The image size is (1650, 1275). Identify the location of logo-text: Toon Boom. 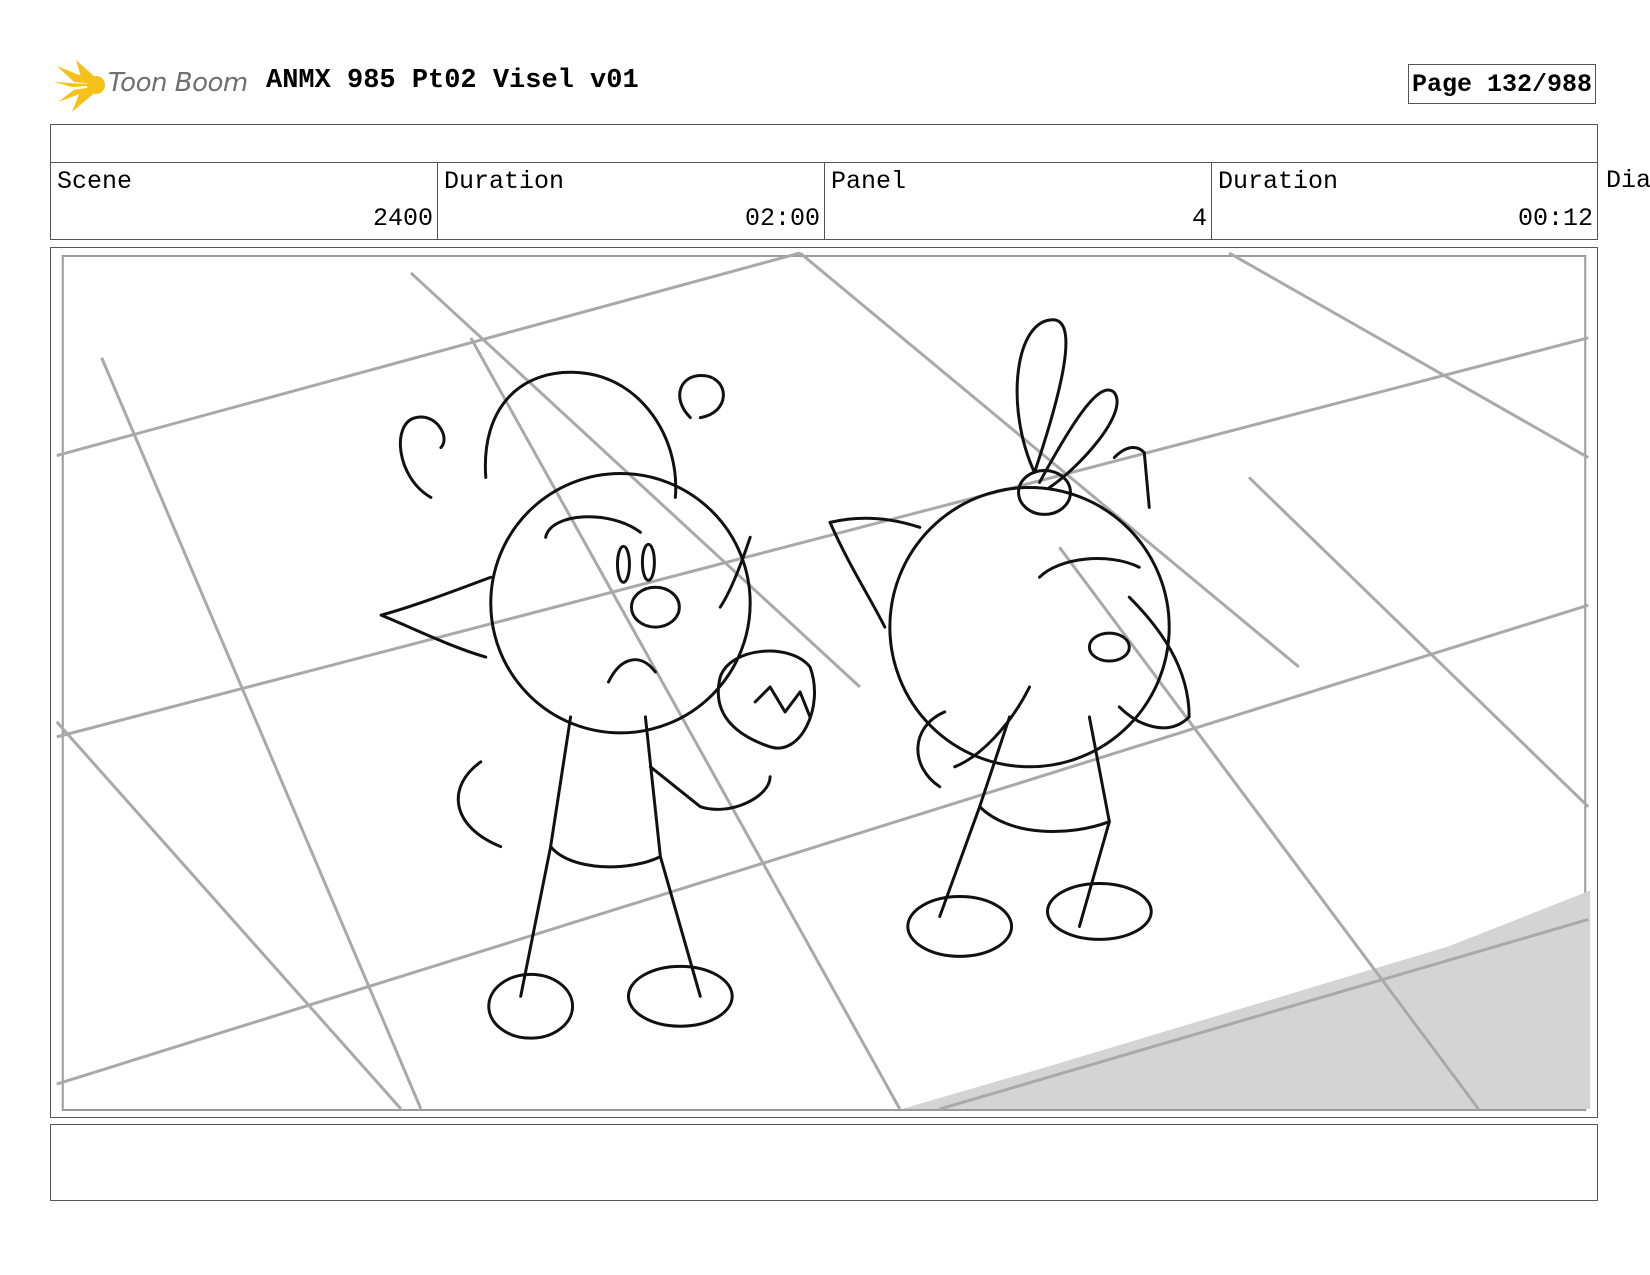
(178, 83).